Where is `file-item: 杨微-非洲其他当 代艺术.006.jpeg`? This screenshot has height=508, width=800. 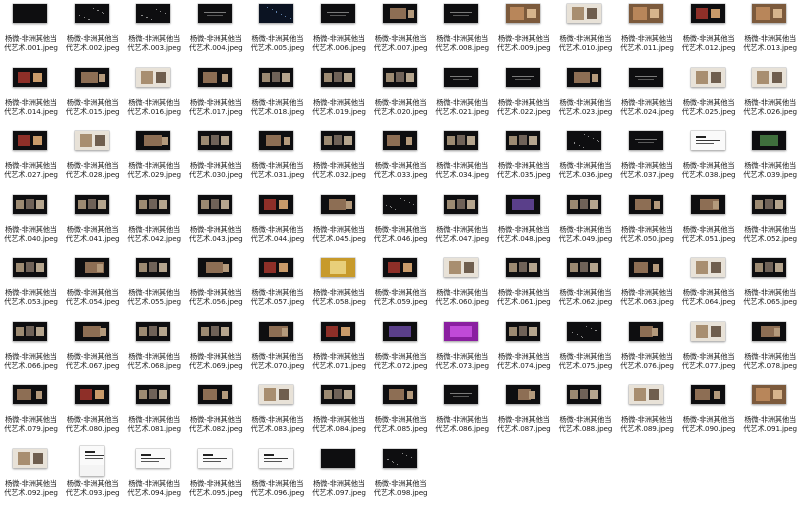 file-item: 杨微-非洲其他当 代艺术.006.jpeg is located at coordinates (339, 32).